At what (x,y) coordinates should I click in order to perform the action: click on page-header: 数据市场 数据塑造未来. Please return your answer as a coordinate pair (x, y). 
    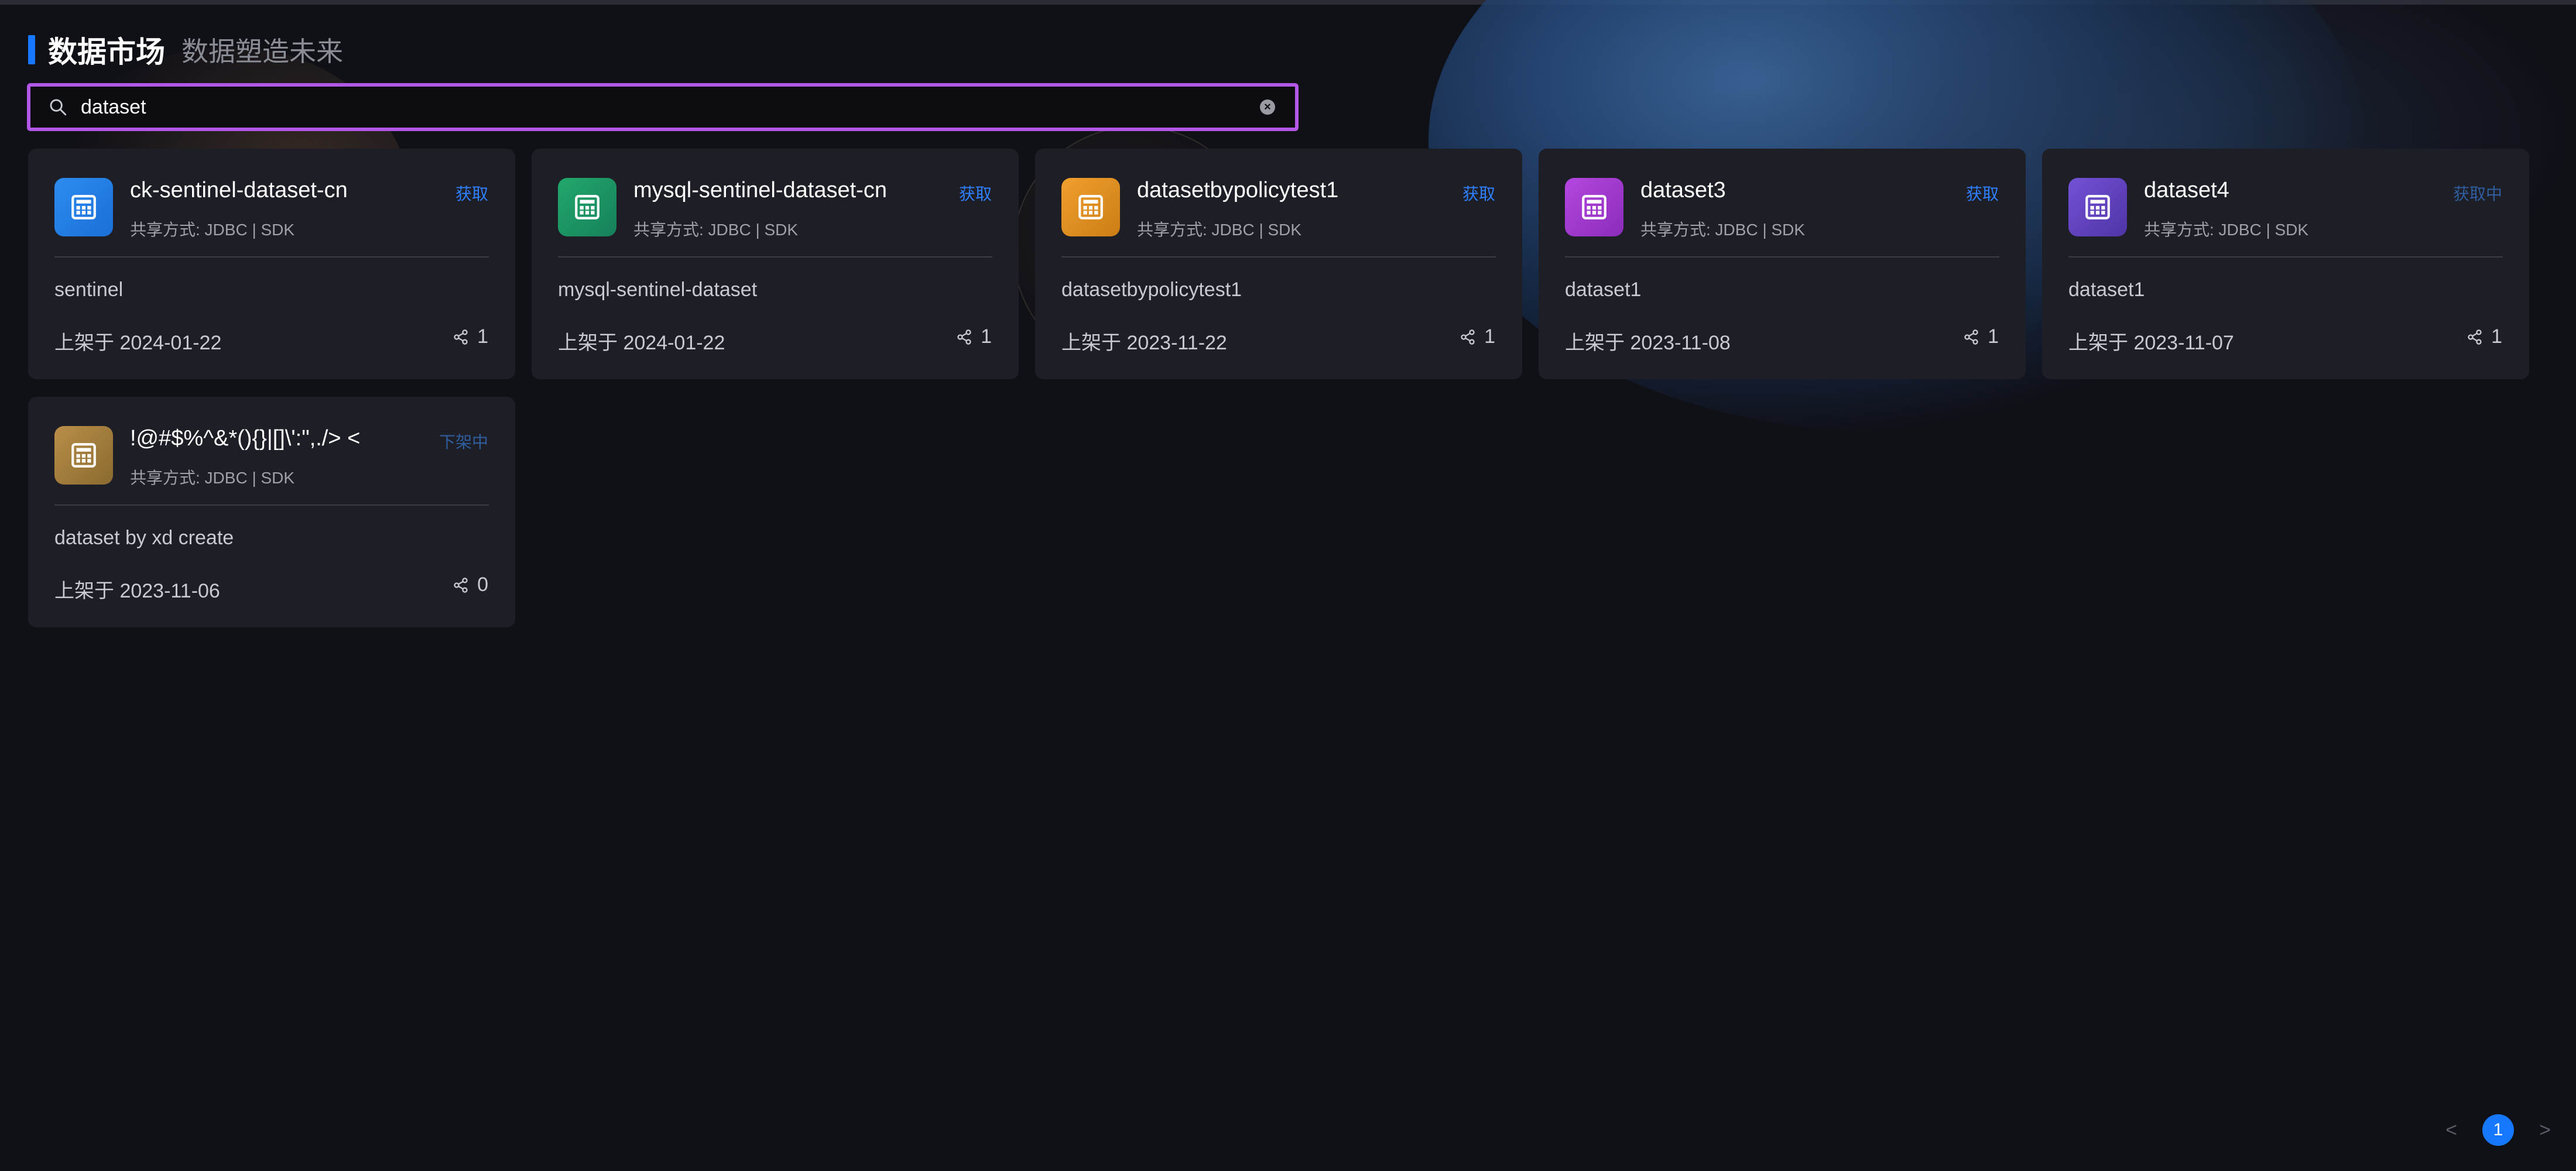
    Looking at the image, I should click on (185, 49).